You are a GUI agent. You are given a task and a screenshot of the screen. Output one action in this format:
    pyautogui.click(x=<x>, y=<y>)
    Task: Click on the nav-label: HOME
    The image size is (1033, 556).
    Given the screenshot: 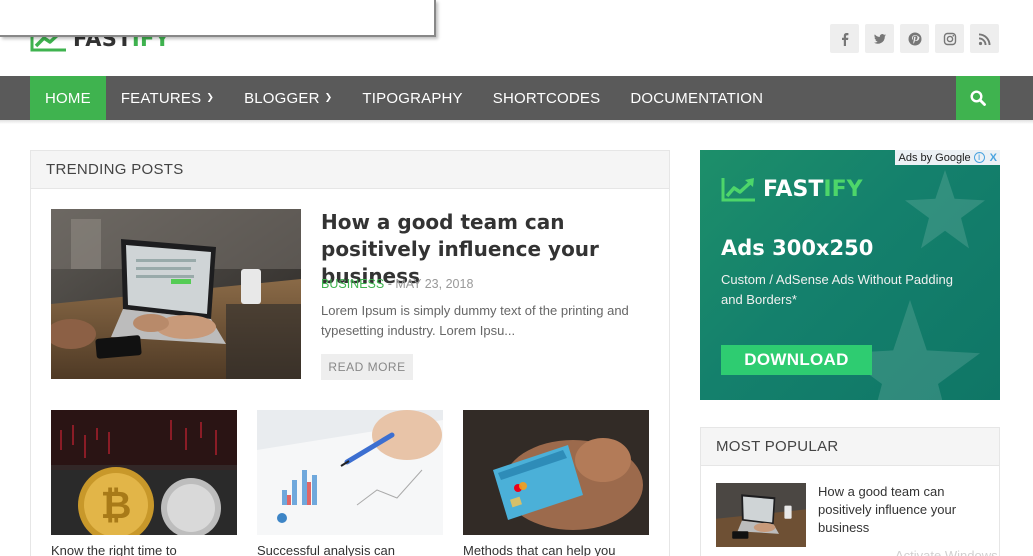 What is the action you would take?
    pyautogui.click(x=68, y=98)
    